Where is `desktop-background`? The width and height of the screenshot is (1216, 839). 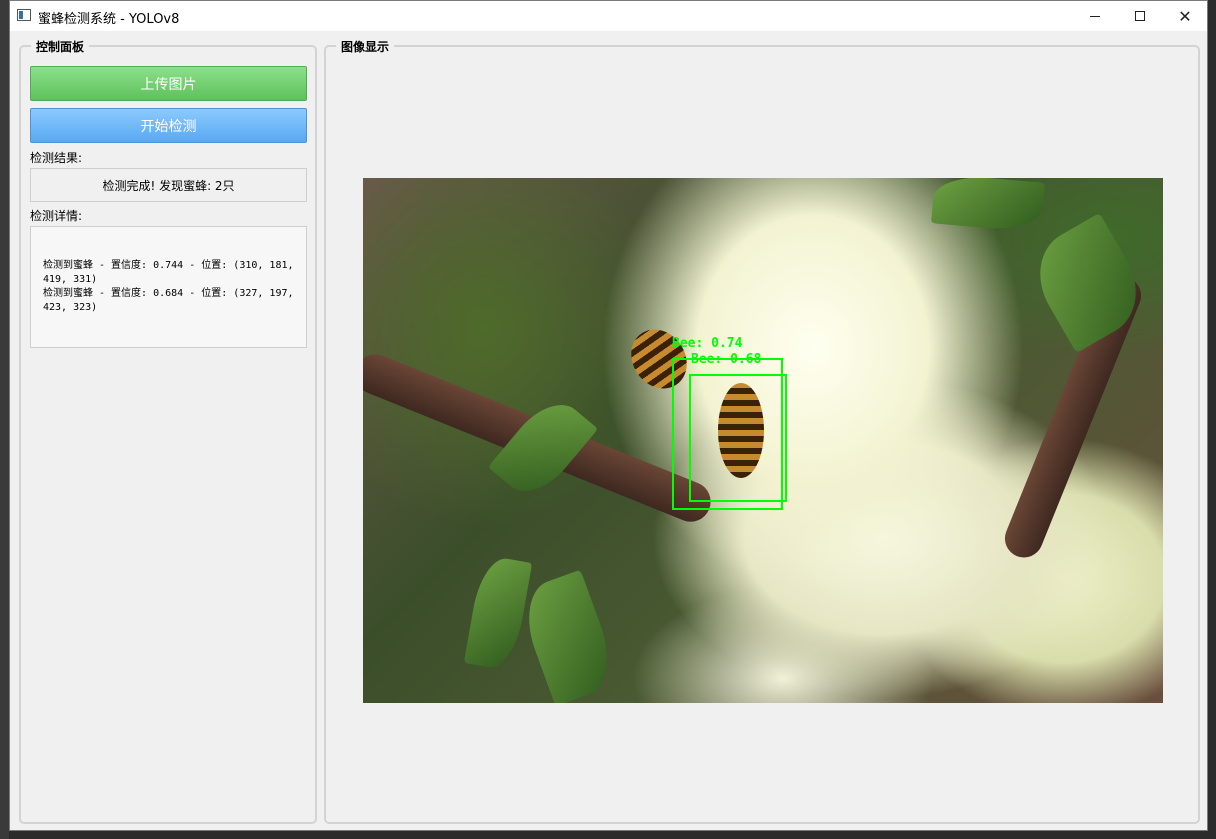
desktop-background is located at coordinates (4, 419).